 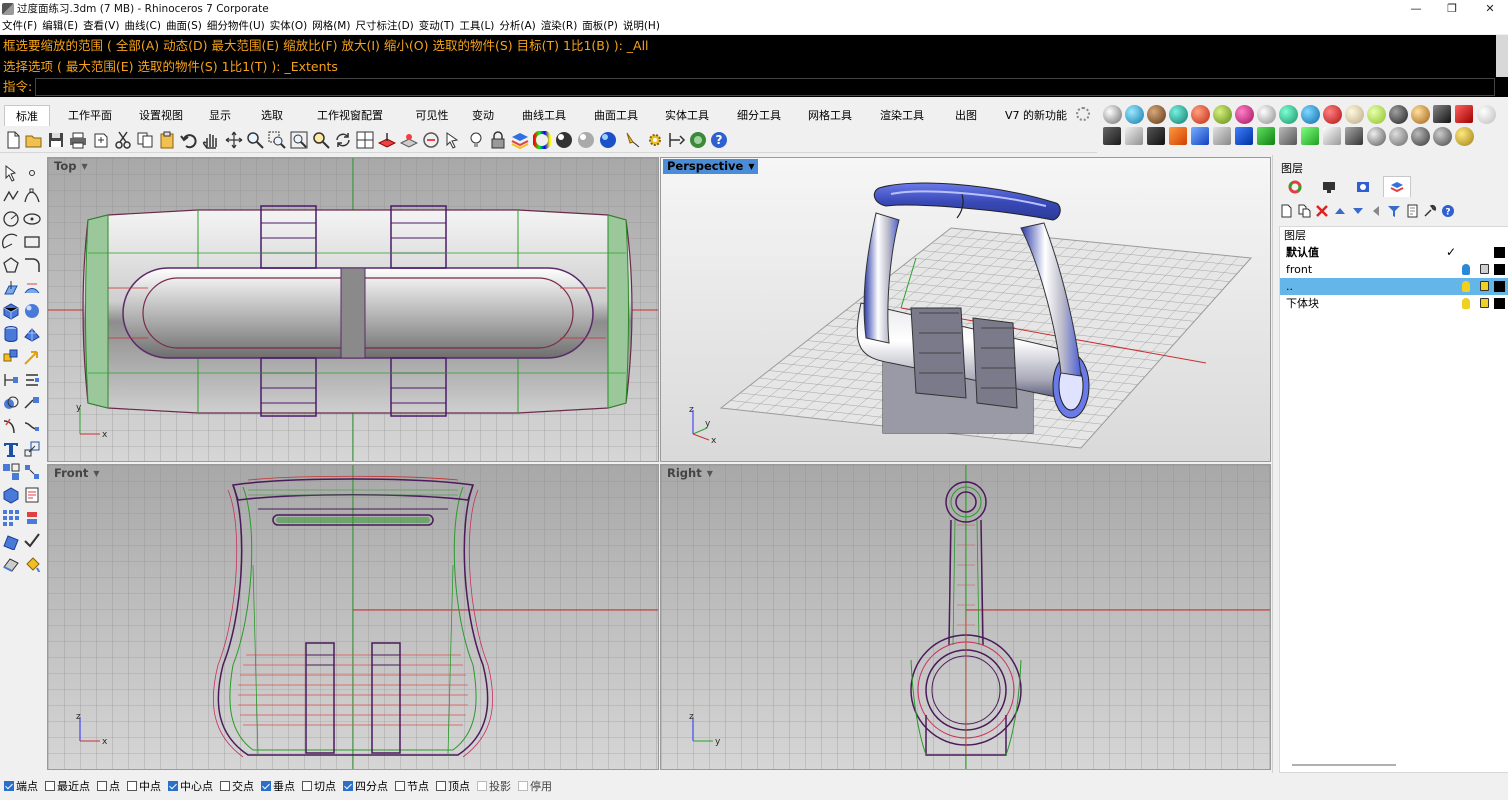 I want to click on environment-sphere-icon, so click(x=608, y=140).